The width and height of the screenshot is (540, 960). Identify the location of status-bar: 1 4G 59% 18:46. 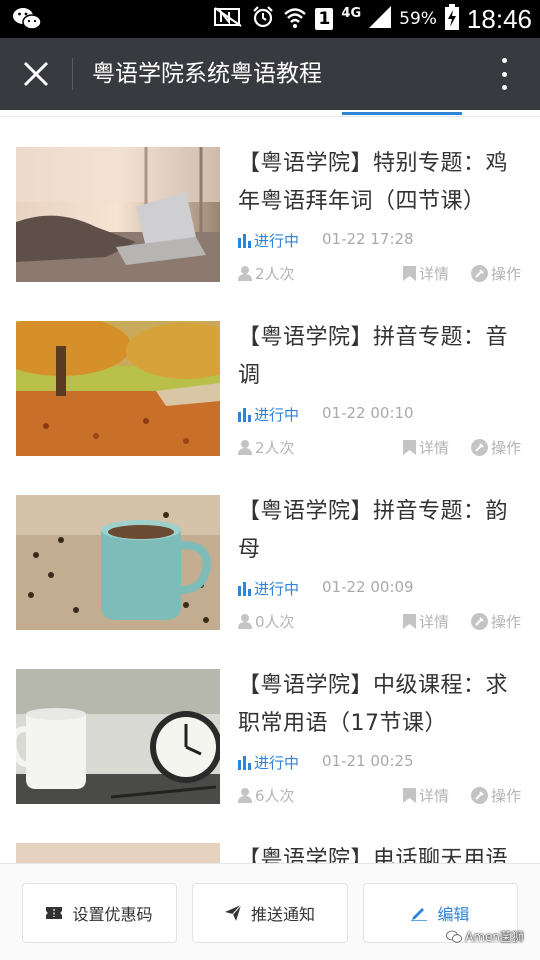
(270, 19).